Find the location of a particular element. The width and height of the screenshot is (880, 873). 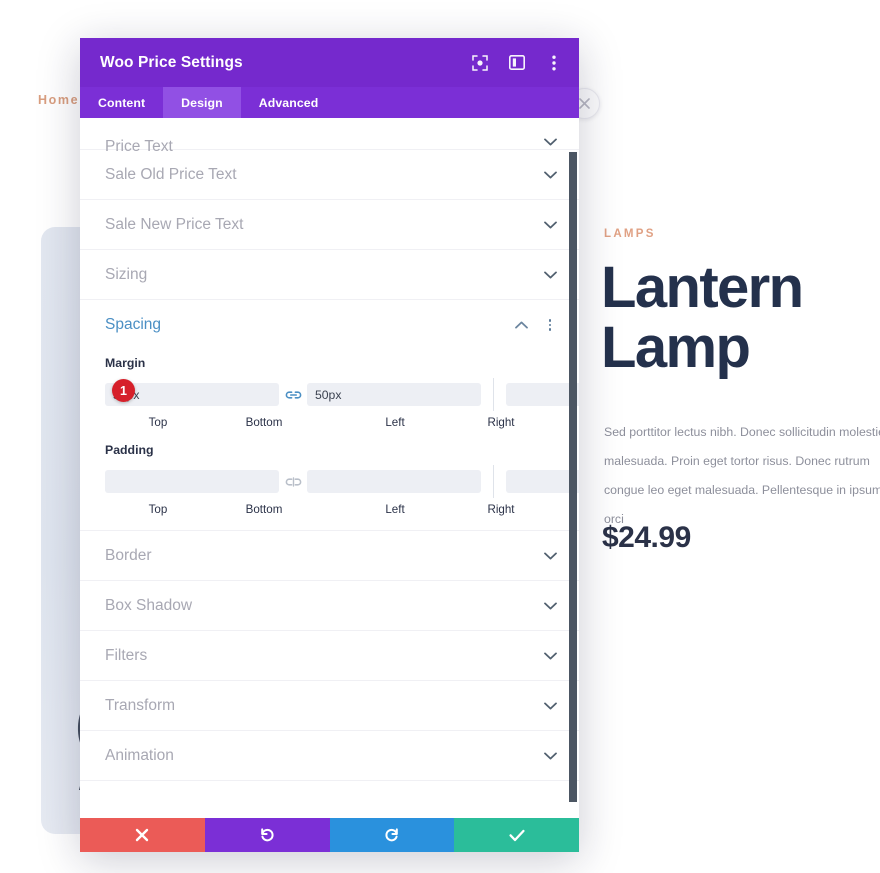

margin-bottom-input is located at coordinates (394, 394).